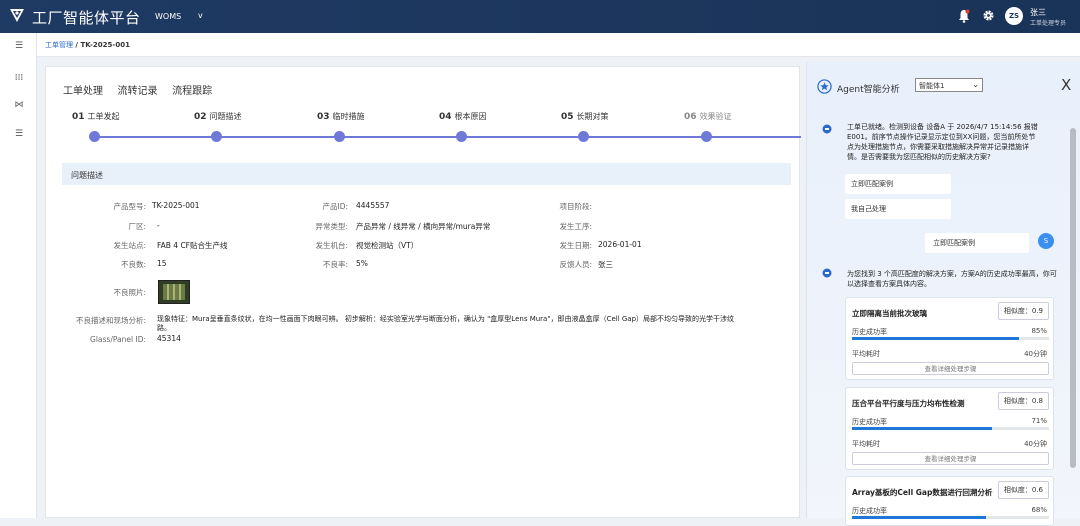 This screenshot has width=1080, height=526. Describe the element at coordinates (348, 116) in the screenshot. I see `step-label: 临时措施` at that location.